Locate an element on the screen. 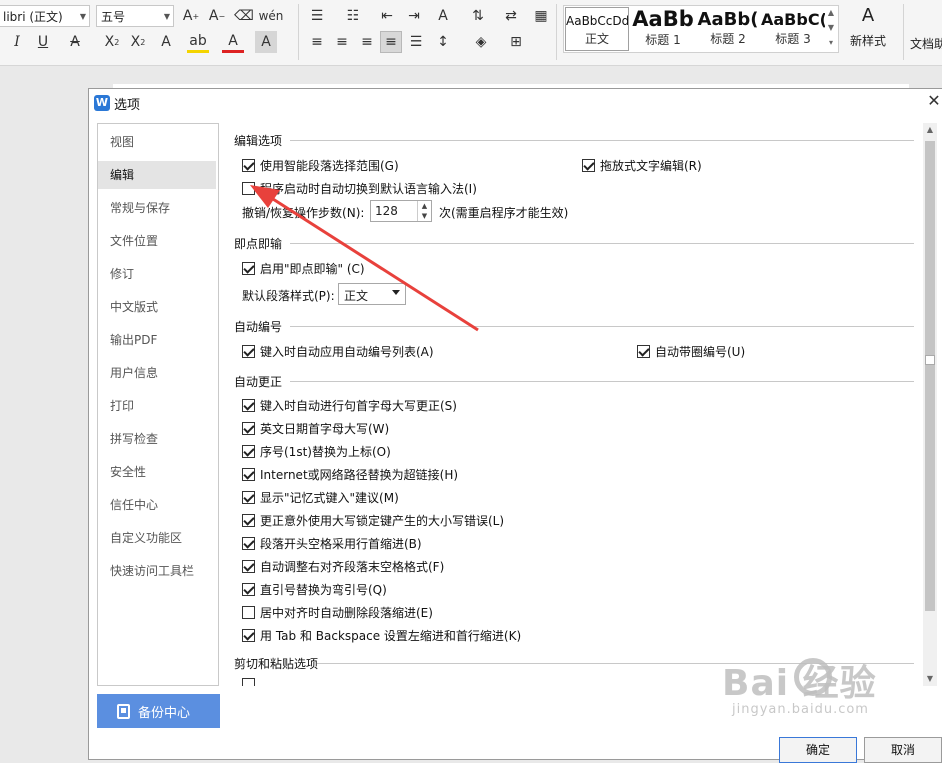 Image resolution: width=942 pixels, height=763 pixels. nav-item-chinese-layout: 中文版式 is located at coordinates (157, 307).